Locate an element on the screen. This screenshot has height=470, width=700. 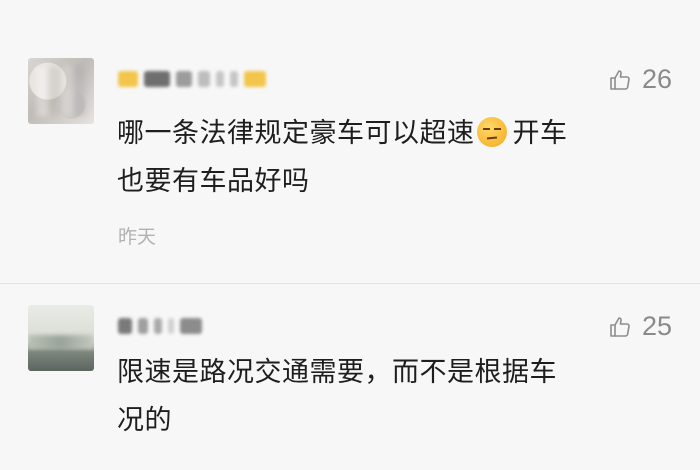
comment-text-line: 哪一条法律规定豪车可以超速 is located at coordinates (296, 133).